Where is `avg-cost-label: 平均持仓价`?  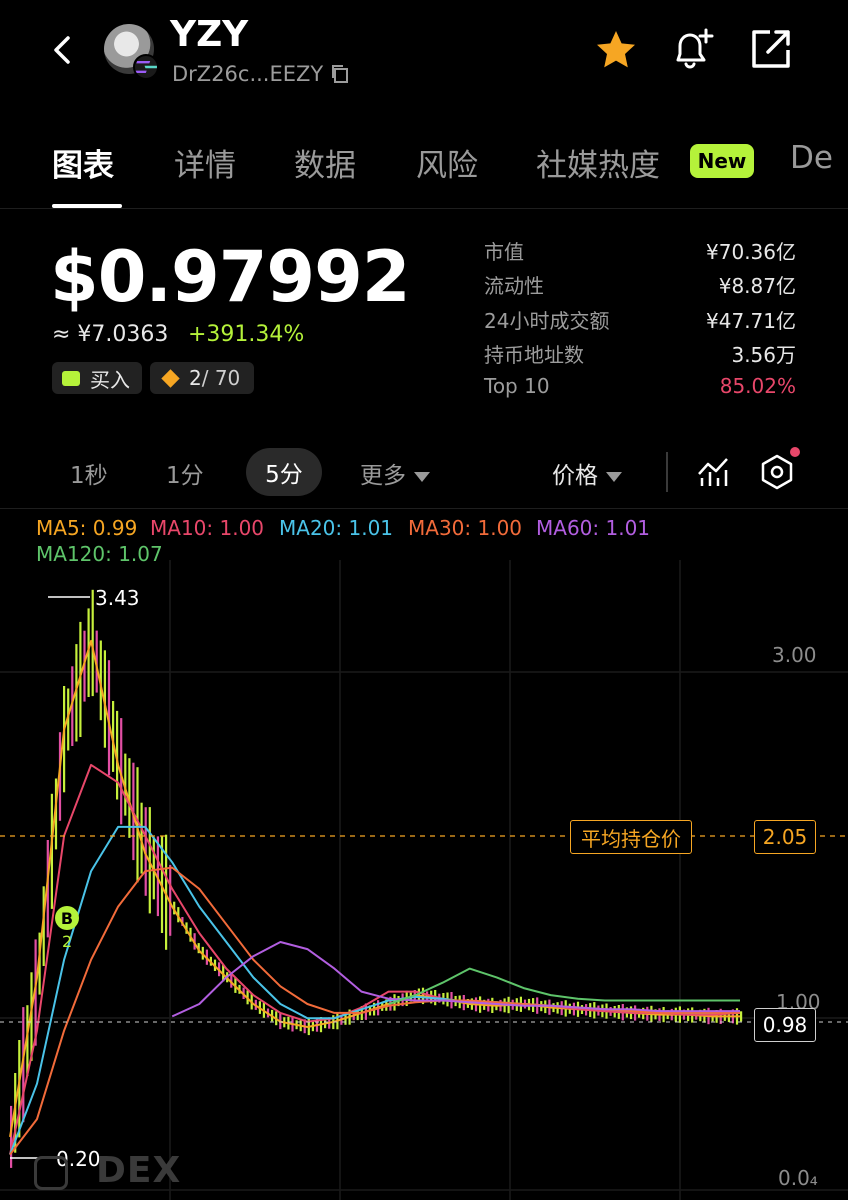
avg-cost-label: 平均持仓价 is located at coordinates (631, 837).